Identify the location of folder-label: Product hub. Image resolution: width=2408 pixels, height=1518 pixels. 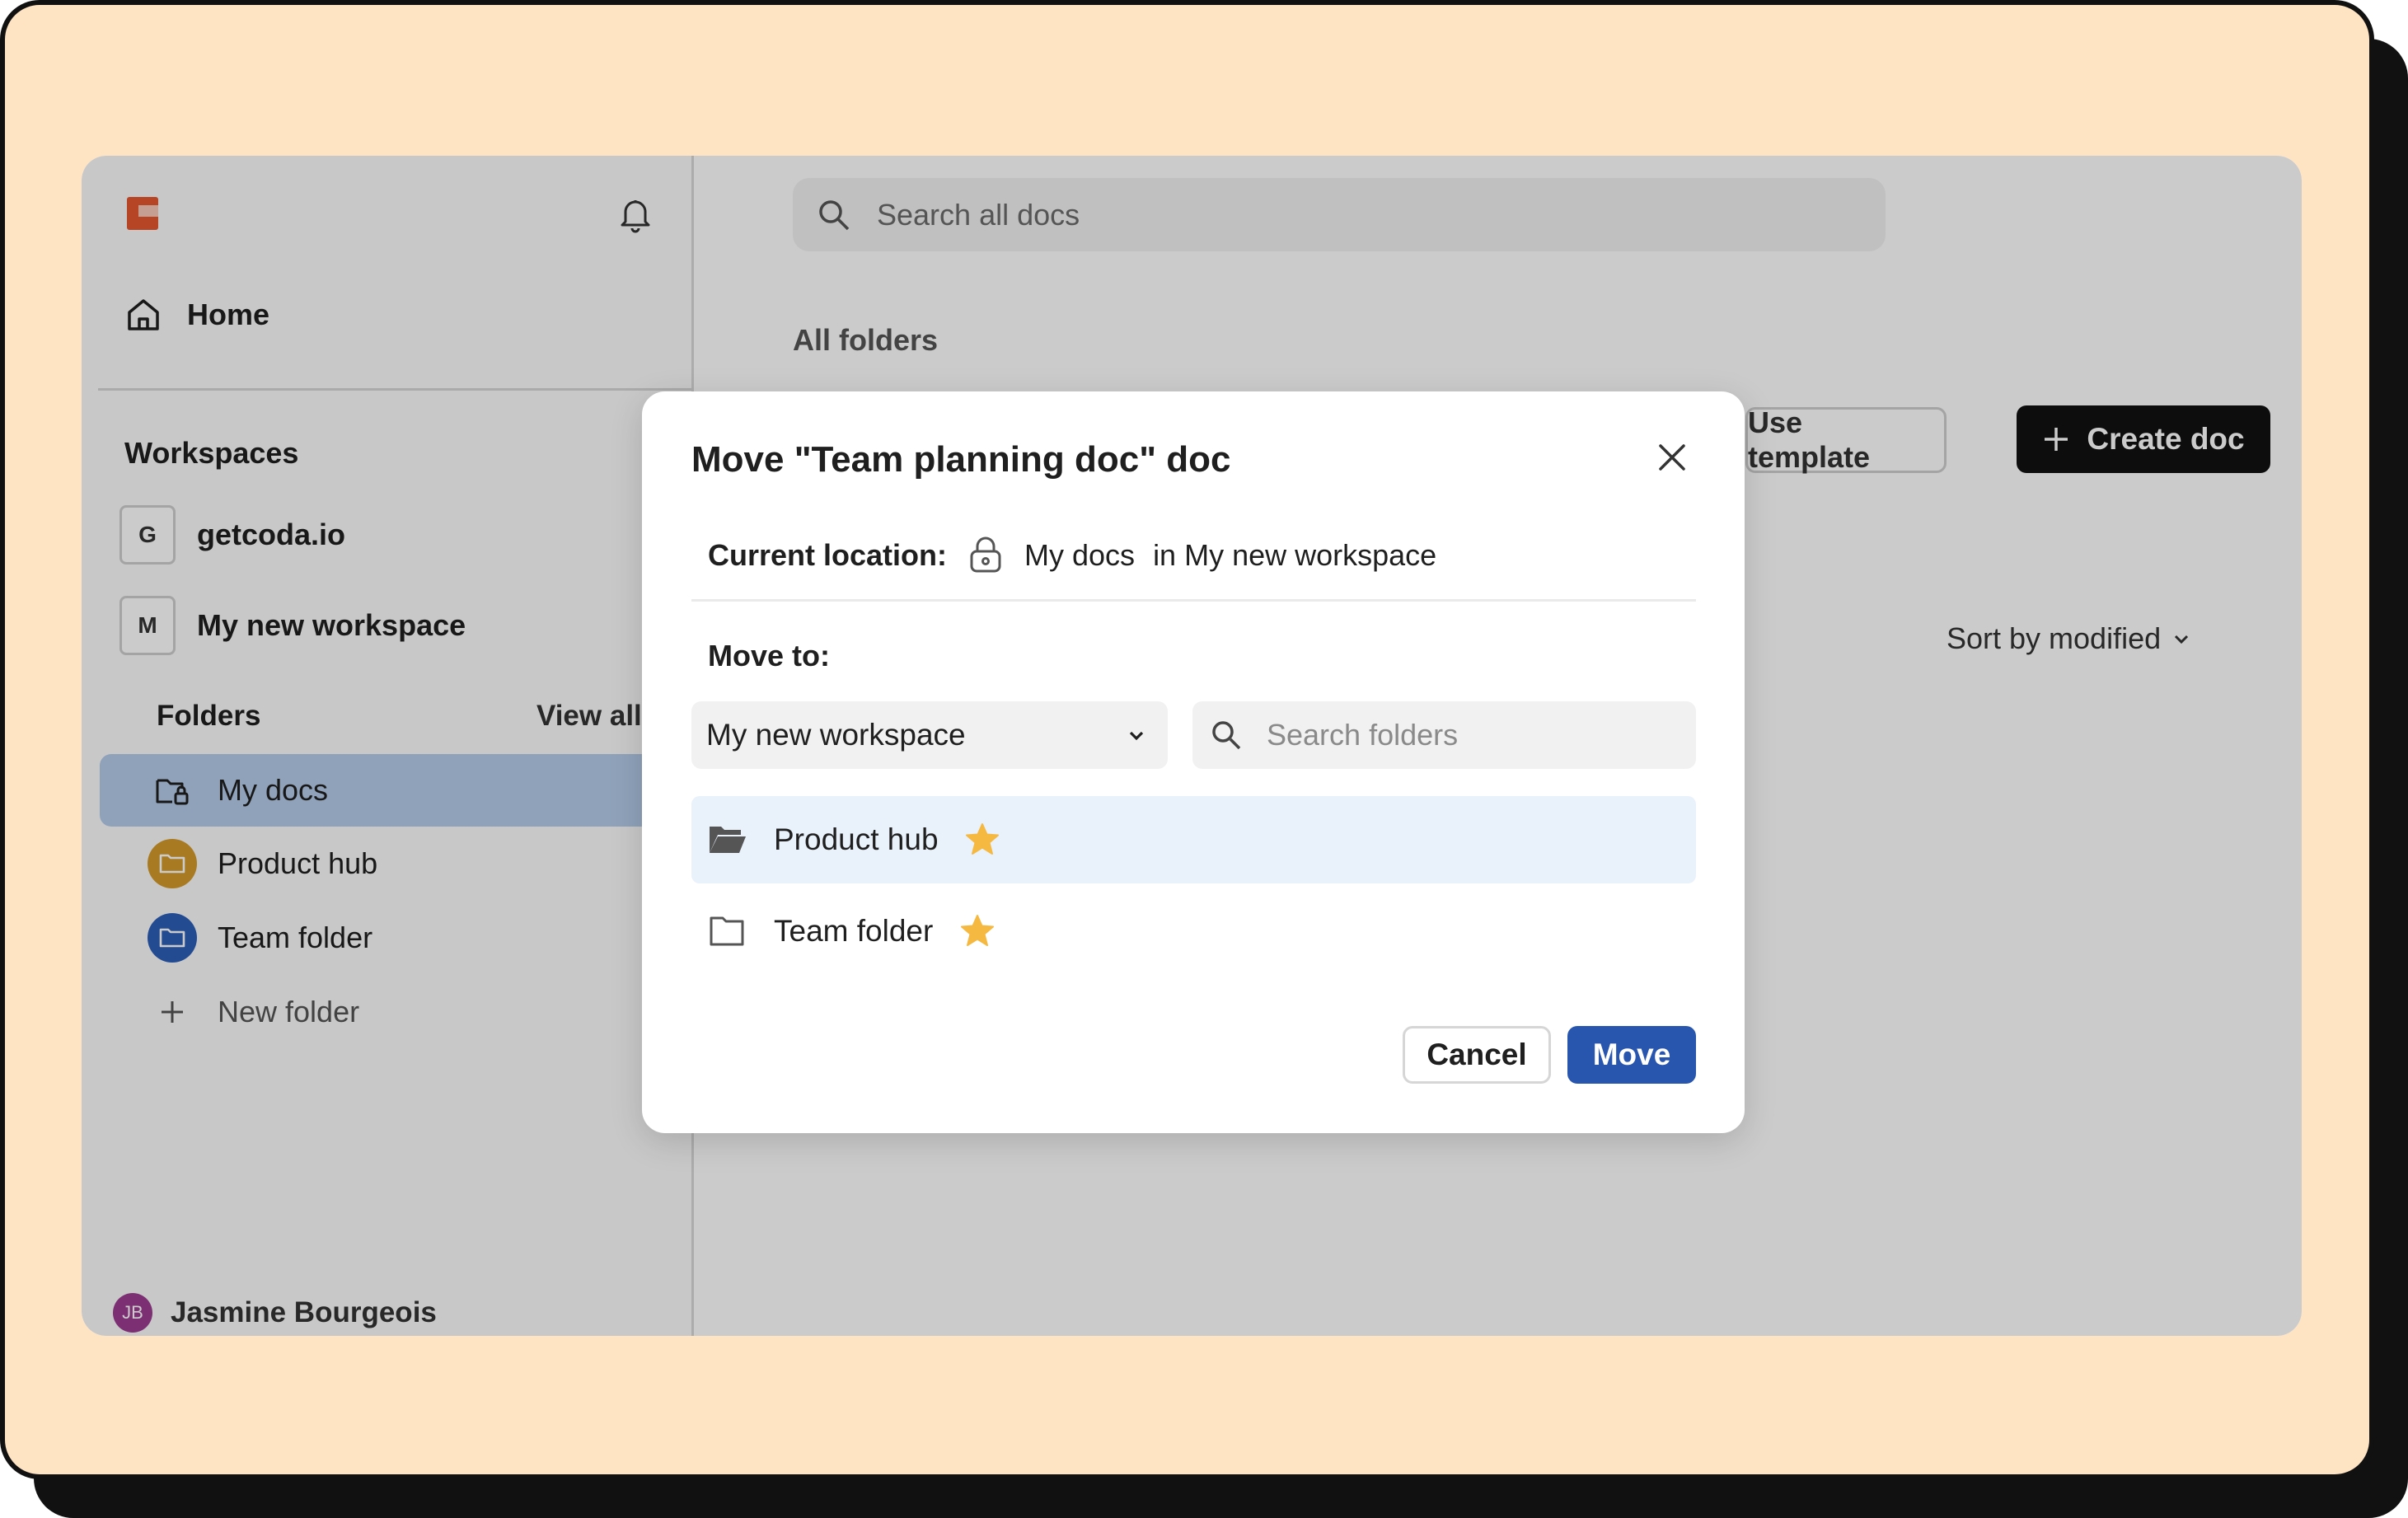
(857, 839).